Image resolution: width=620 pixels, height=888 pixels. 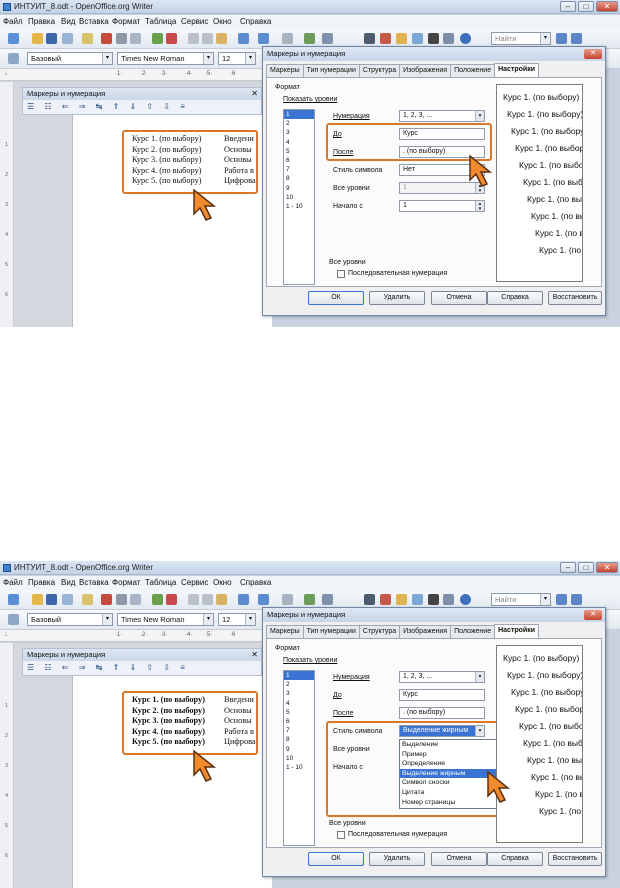 What do you see at coordinates (13, 582) in the screenshot?
I see `menu-file: Файл` at bounding box center [13, 582].